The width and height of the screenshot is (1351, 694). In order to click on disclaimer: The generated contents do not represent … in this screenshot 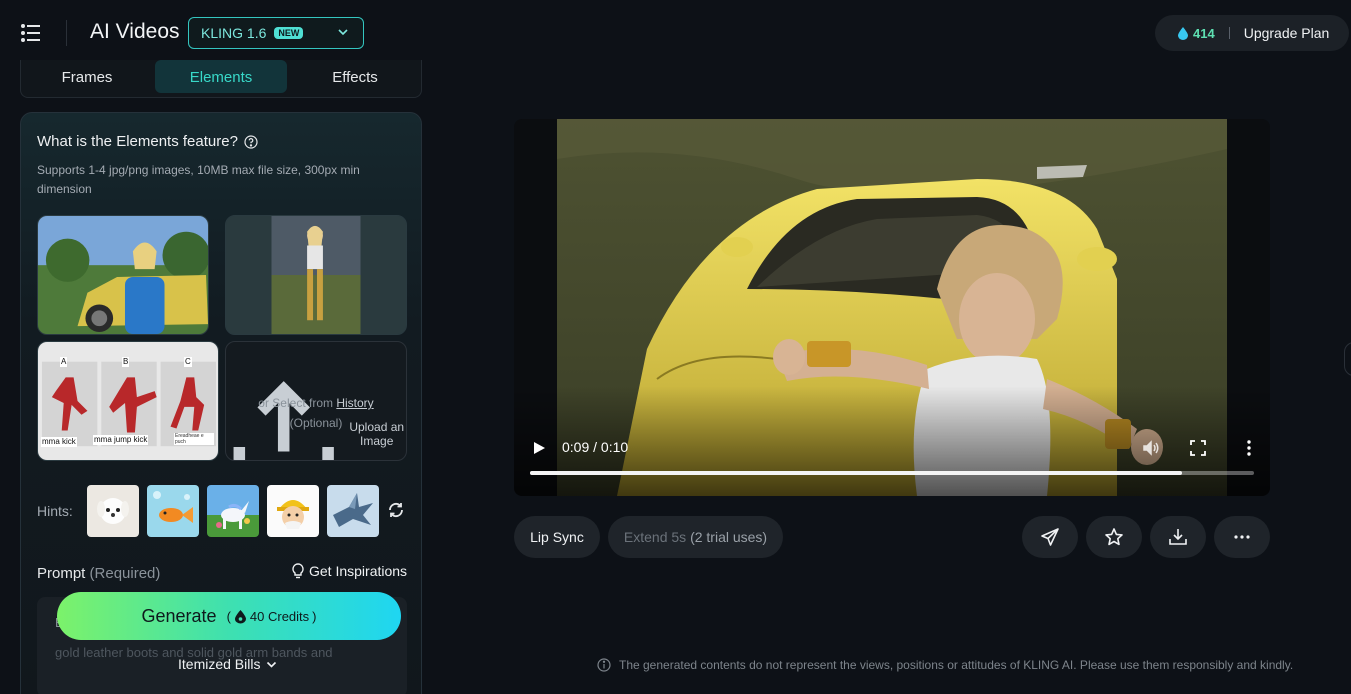, I will do `click(945, 665)`.